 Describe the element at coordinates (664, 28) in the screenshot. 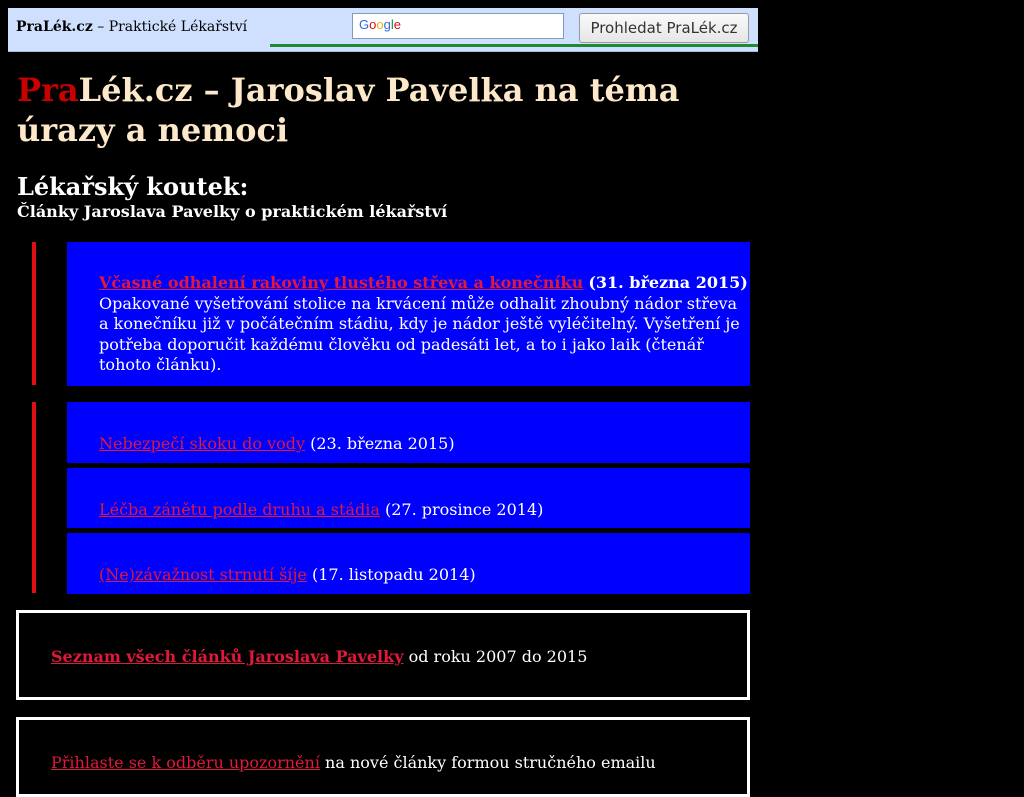

I see `search-button: Prohledat PraLék.cz` at that location.